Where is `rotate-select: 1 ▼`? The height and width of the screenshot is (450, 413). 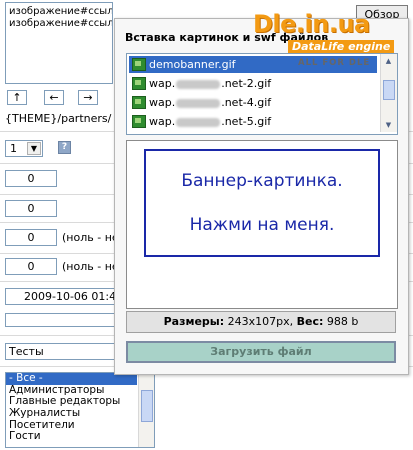
rotate-select: 1 ▼ is located at coordinates (24, 148).